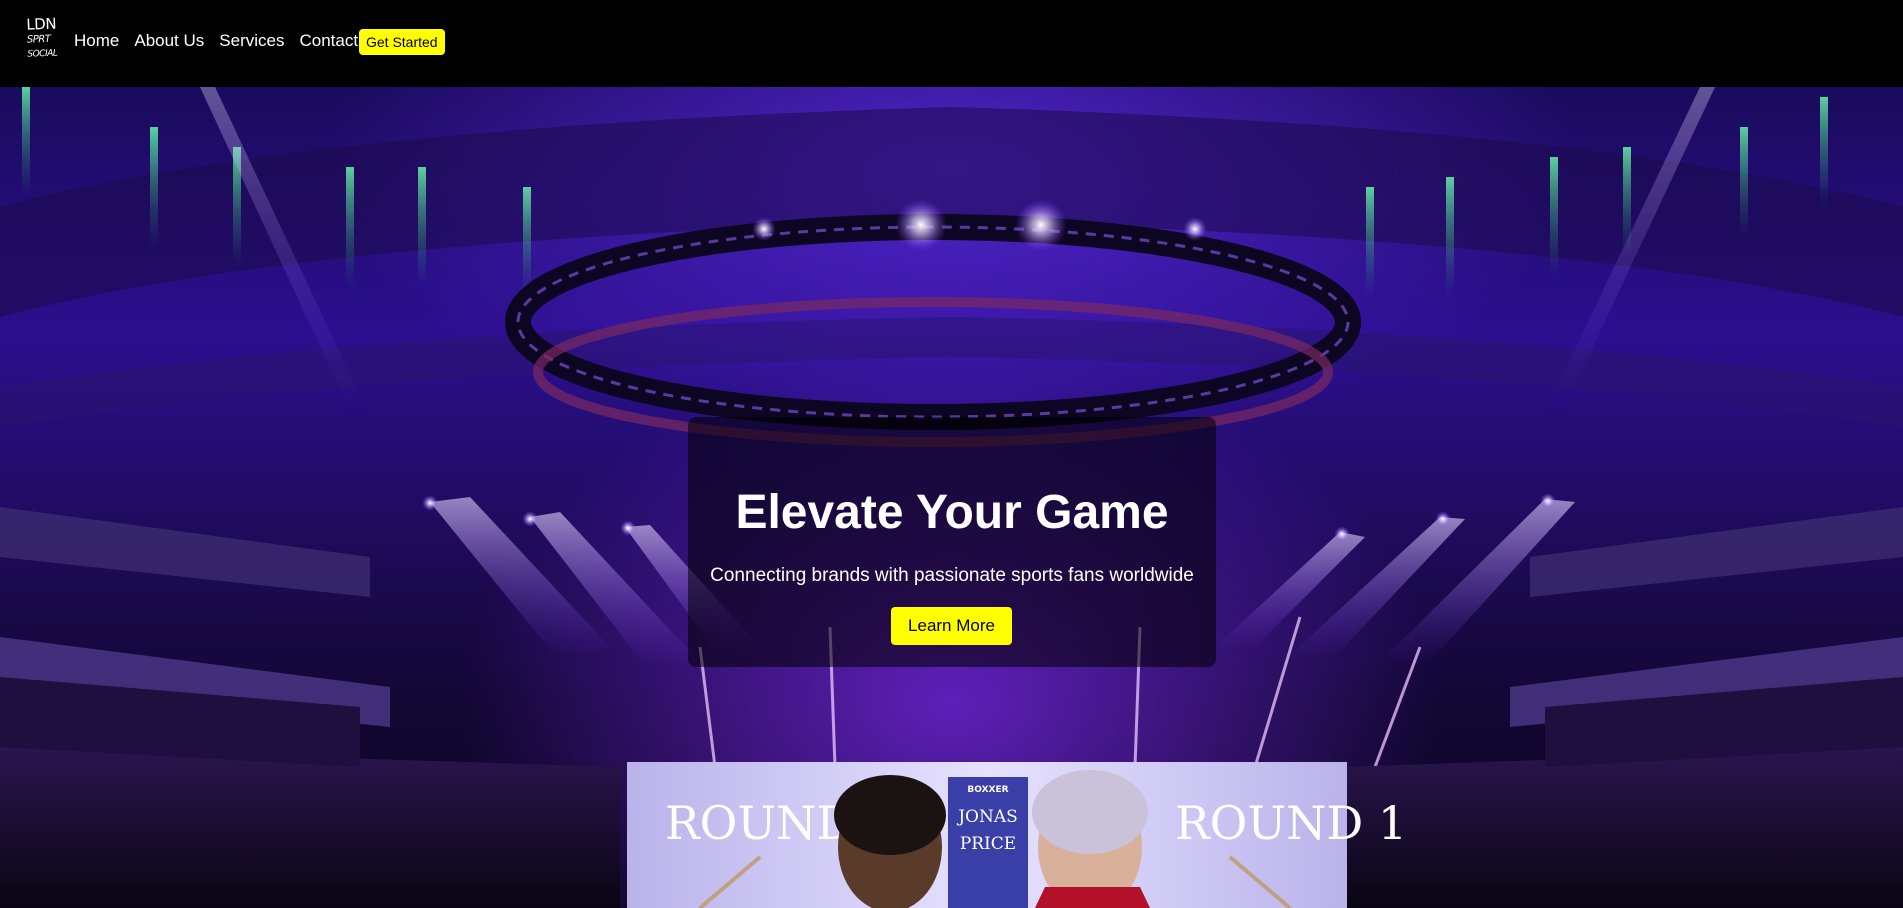 Image resolution: width=1903 pixels, height=908 pixels. I want to click on screen-center-line-2: PRICE, so click(988, 844).